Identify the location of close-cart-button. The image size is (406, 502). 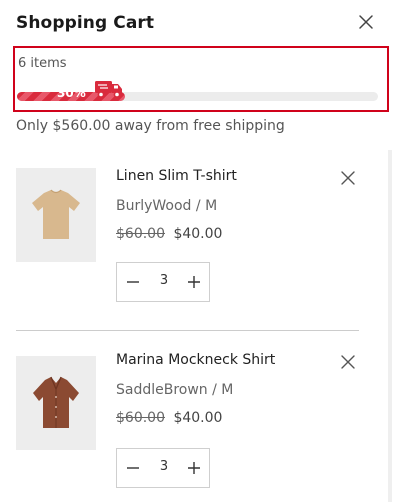
(366, 22).